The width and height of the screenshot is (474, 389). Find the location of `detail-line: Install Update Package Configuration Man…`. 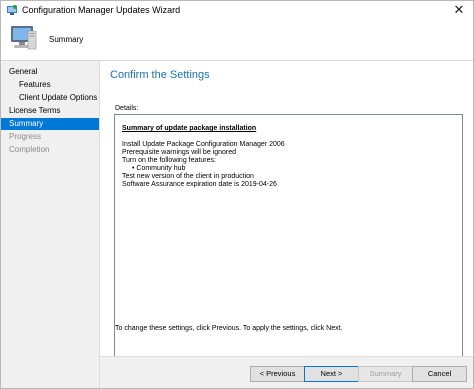

detail-line: Install Update Package Configuration Man… is located at coordinates (203, 144).